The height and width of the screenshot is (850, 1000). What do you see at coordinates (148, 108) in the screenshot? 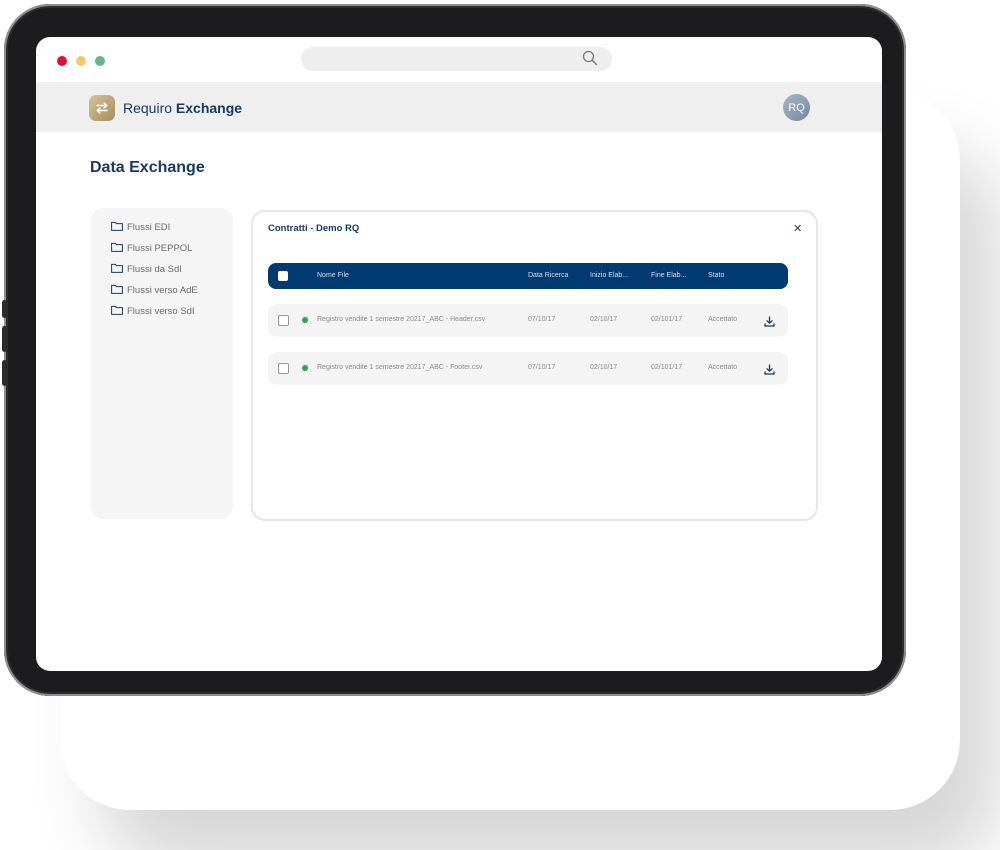
I see `brand-name: Requiro` at bounding box center [148, 108].